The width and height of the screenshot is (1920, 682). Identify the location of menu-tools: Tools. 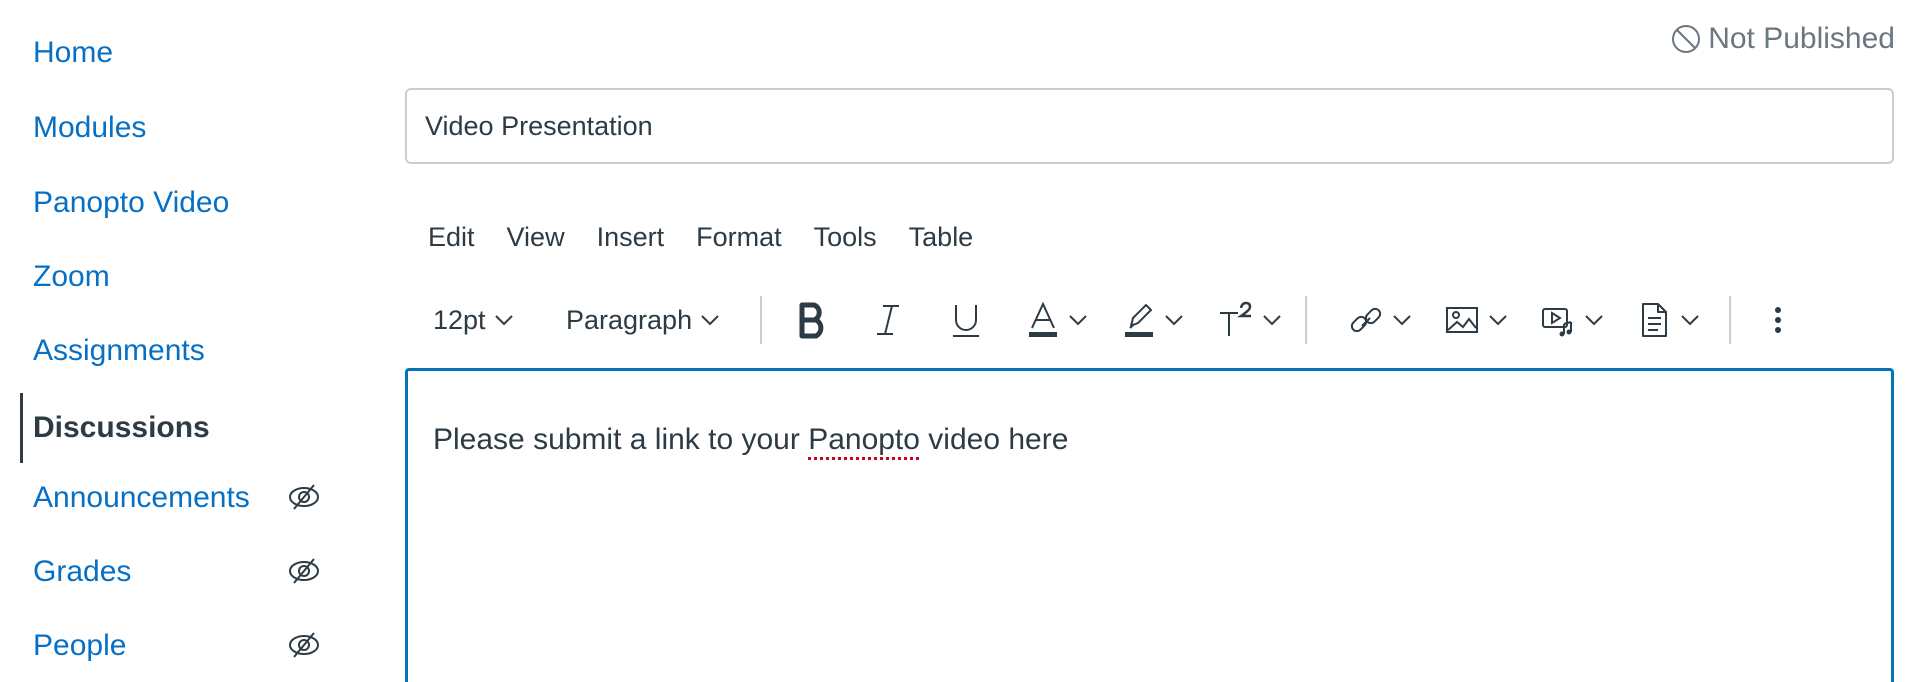
(845, 237).